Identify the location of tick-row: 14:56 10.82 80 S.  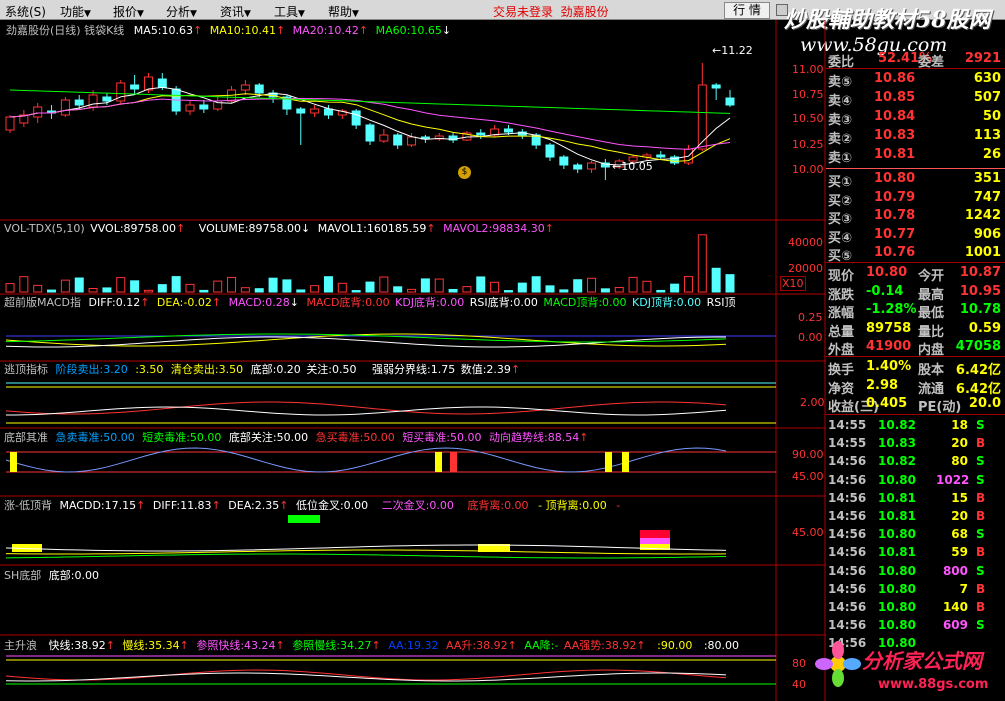
(915, 461).